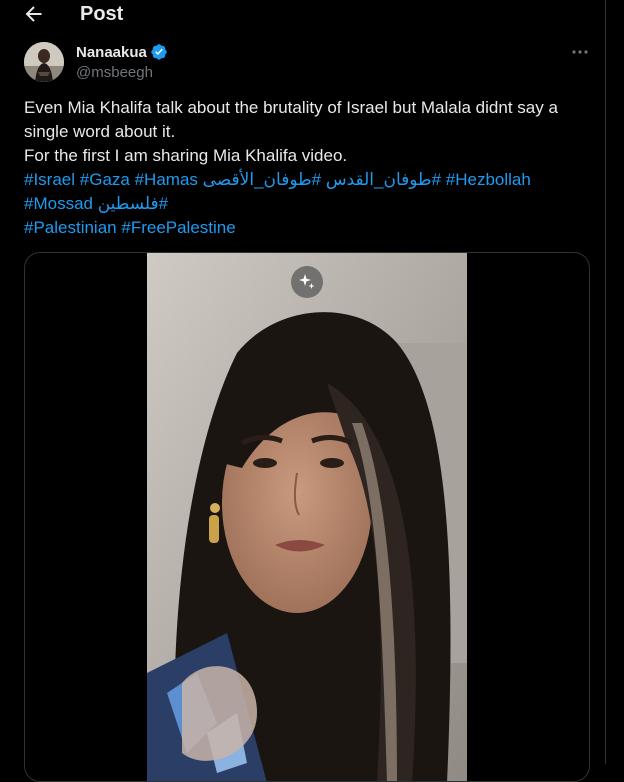 The image size is (624, 782). I want to click on hashtag-link: #طوفان_الأقصى, so click(262, 179).